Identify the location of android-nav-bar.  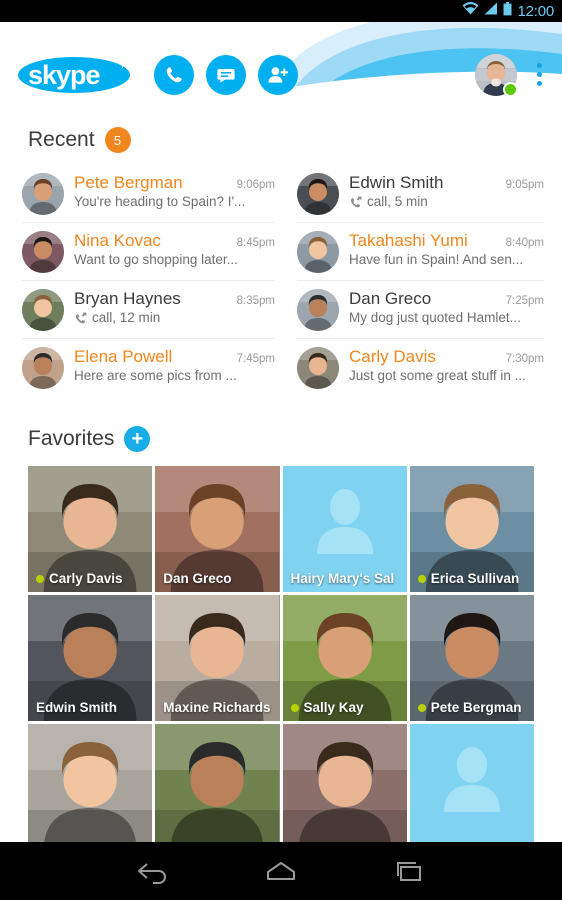
(281, 871).